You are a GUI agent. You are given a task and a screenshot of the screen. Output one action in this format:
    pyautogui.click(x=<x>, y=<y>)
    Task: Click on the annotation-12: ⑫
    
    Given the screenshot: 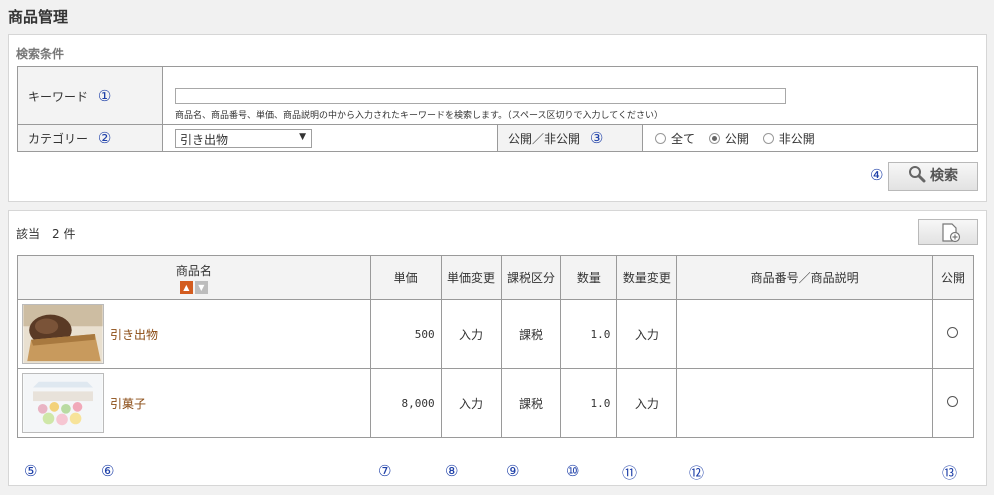 What is the action you would take?
    pyautogui.click(x=697, y=473)
    